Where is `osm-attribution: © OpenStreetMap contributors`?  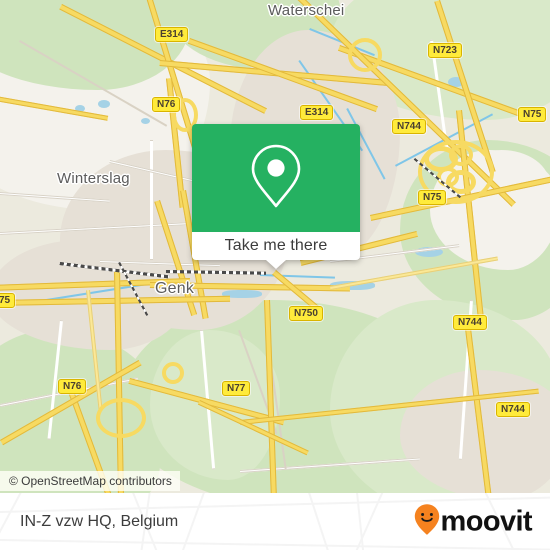
osm-attribution: © OpenStreetMap contributors is located at coordinates (90, 481).